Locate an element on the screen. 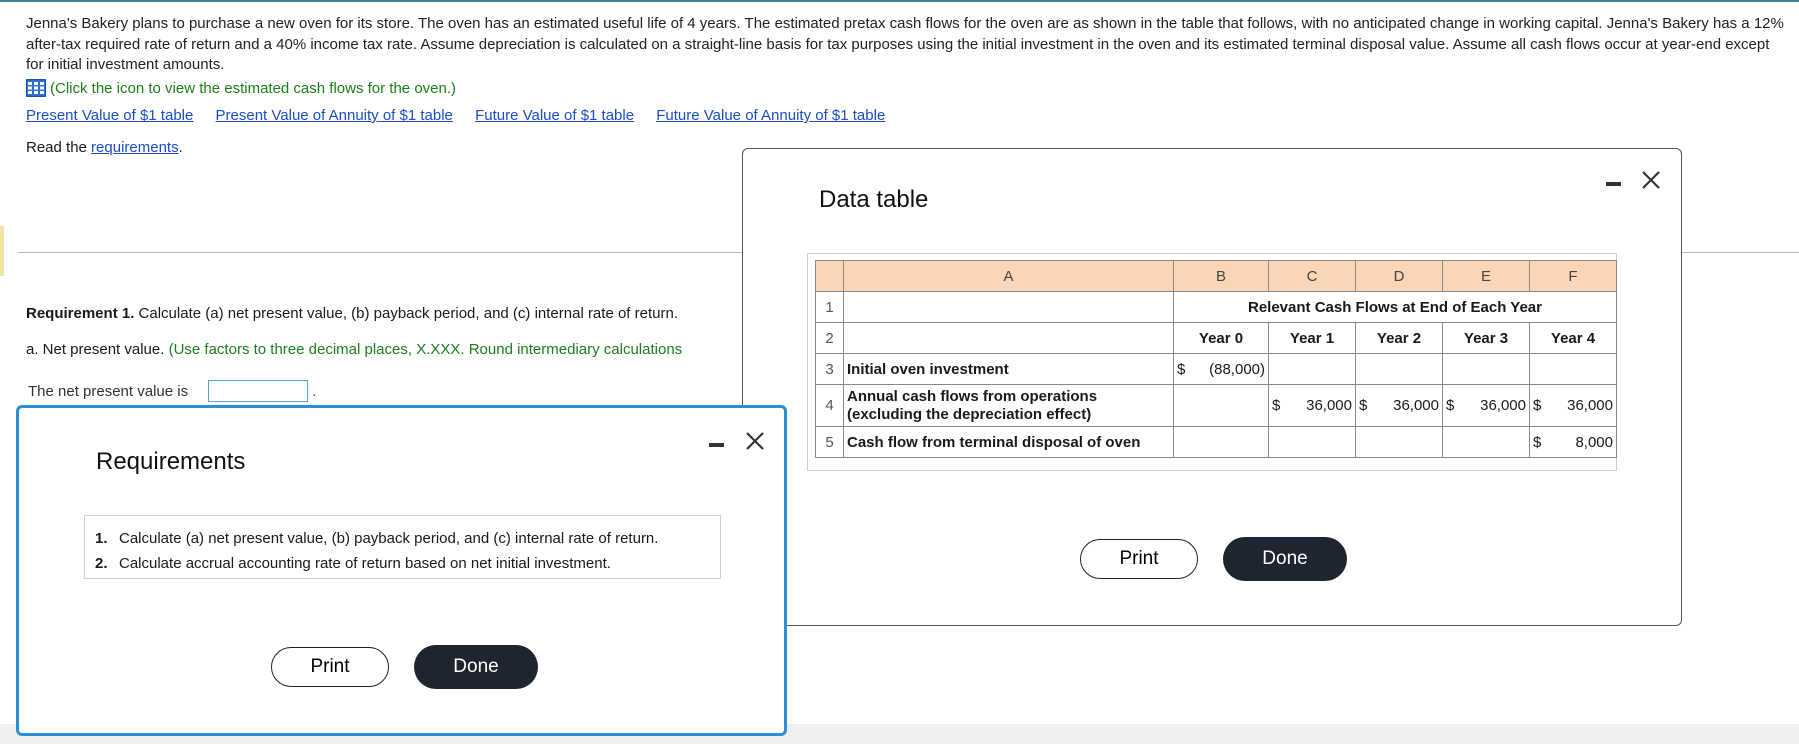 This screenshot has width=1799, height=744. table-grid-icon is located at coordinates (36, 88).